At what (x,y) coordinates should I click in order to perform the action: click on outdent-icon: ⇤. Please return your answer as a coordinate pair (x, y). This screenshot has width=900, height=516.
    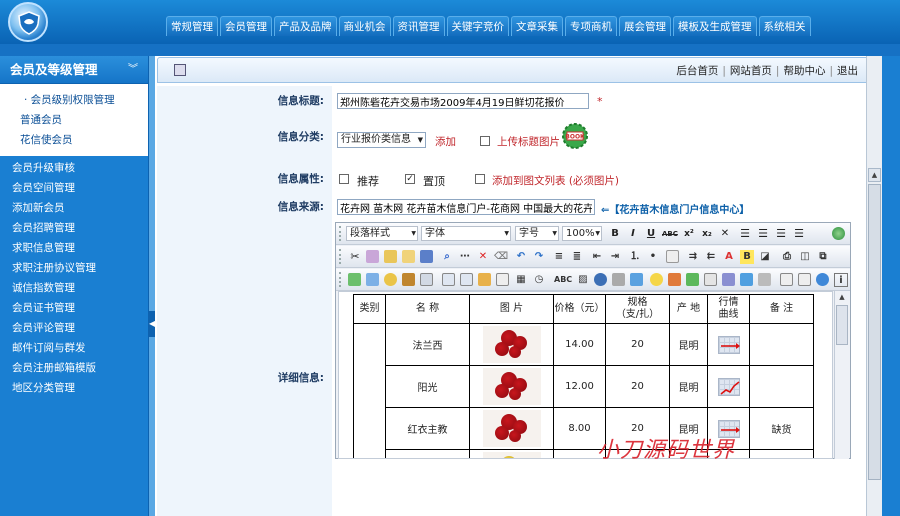
    Looking at the image, I should click on (597, 257).